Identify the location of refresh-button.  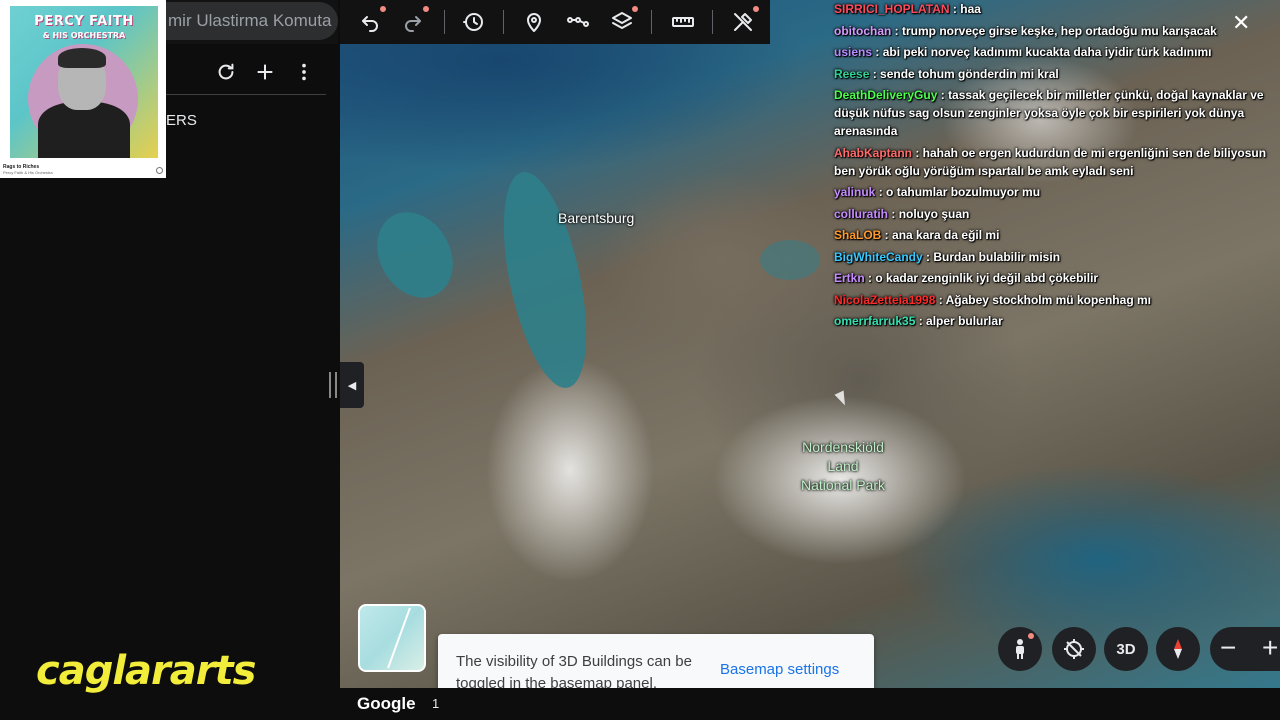
(226, 72).